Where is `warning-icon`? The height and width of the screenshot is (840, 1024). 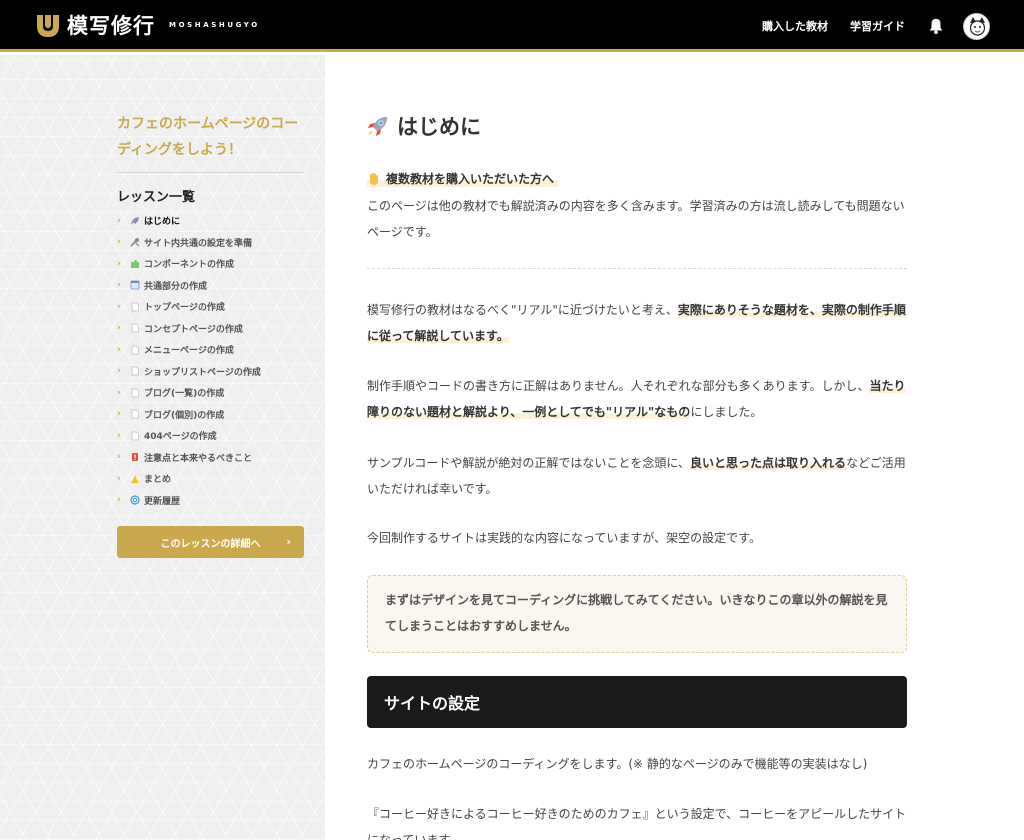 warning-icon is located at coordinates (135, 457).